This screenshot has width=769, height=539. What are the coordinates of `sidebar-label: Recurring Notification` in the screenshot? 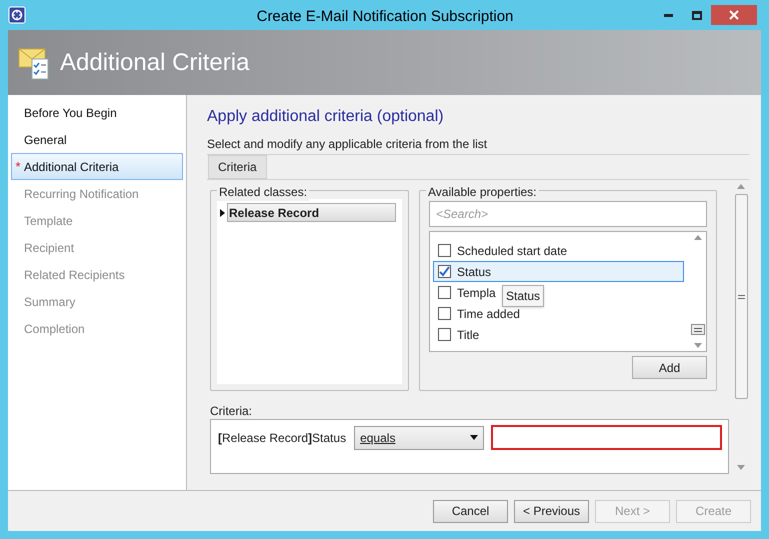 It's located at (81, 194).